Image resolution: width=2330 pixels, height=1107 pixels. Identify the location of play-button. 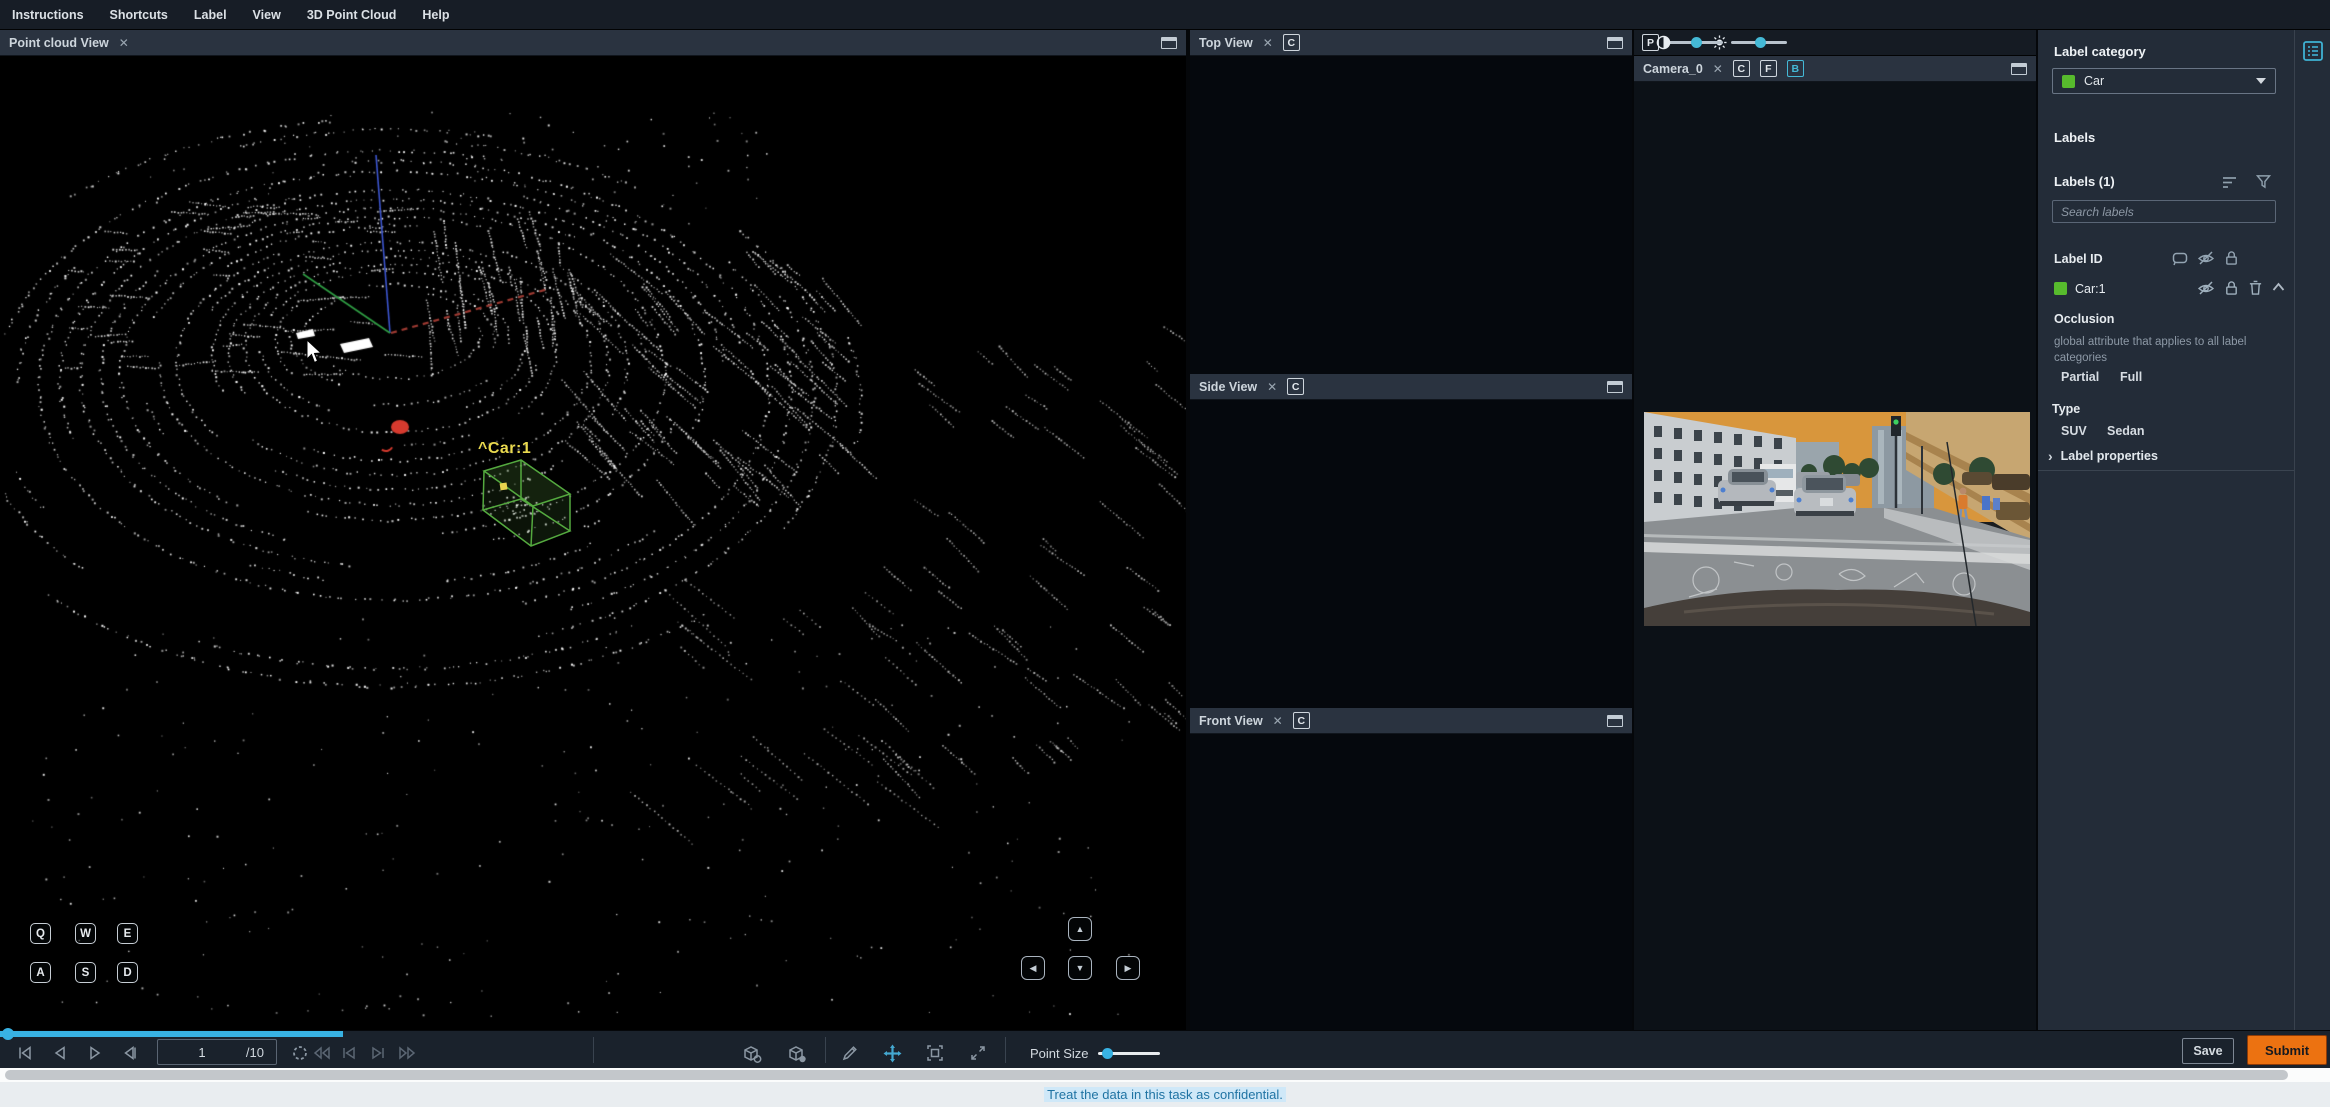
(95, 1053).